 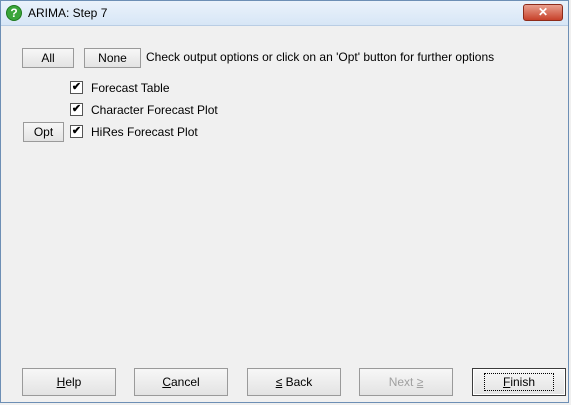 I want to click on character-forecast-plot-label: Character Forecast Plot, so click(x=154, y=110).